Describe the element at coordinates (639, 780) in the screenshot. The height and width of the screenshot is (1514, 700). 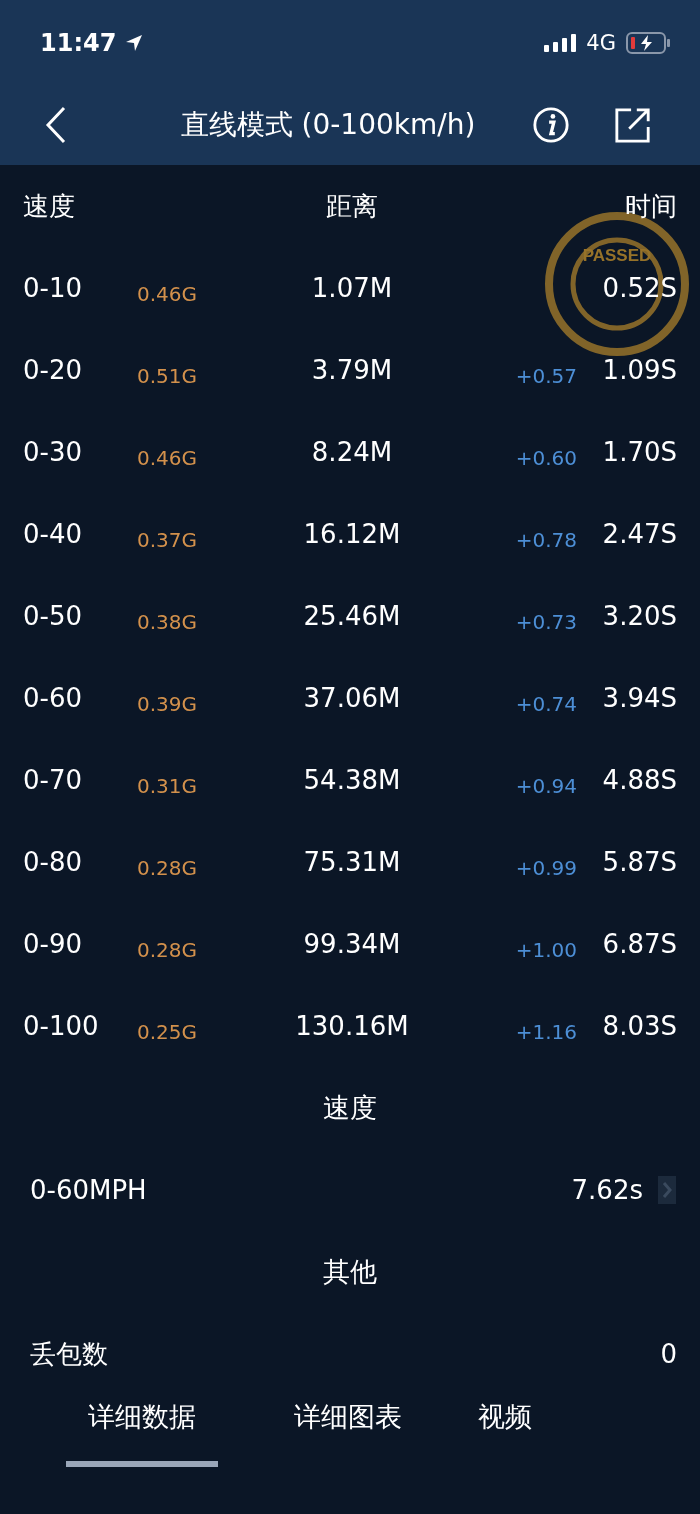
I see `elapsed-time: 4.88S` at that location.